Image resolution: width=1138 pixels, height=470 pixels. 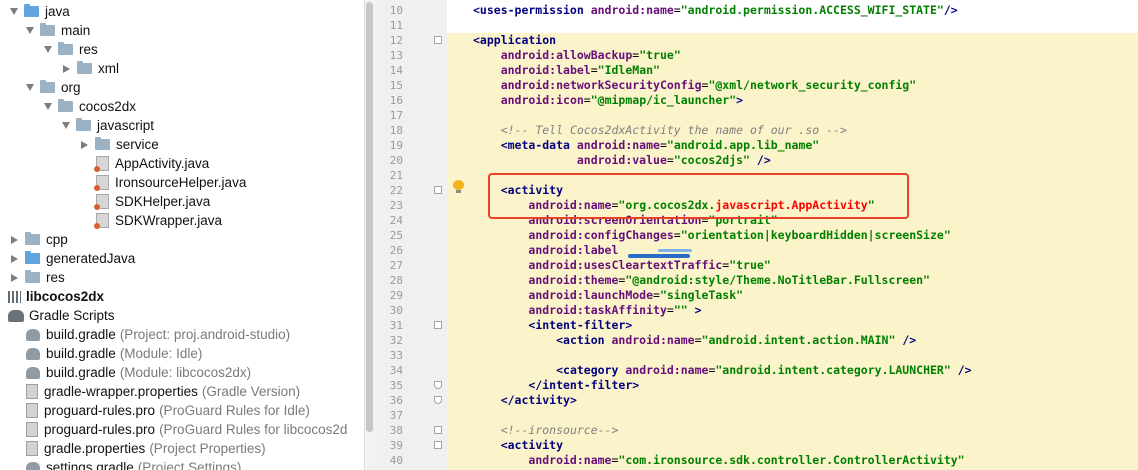 I want to click on line-number: 31, so click(x=396, y=325).